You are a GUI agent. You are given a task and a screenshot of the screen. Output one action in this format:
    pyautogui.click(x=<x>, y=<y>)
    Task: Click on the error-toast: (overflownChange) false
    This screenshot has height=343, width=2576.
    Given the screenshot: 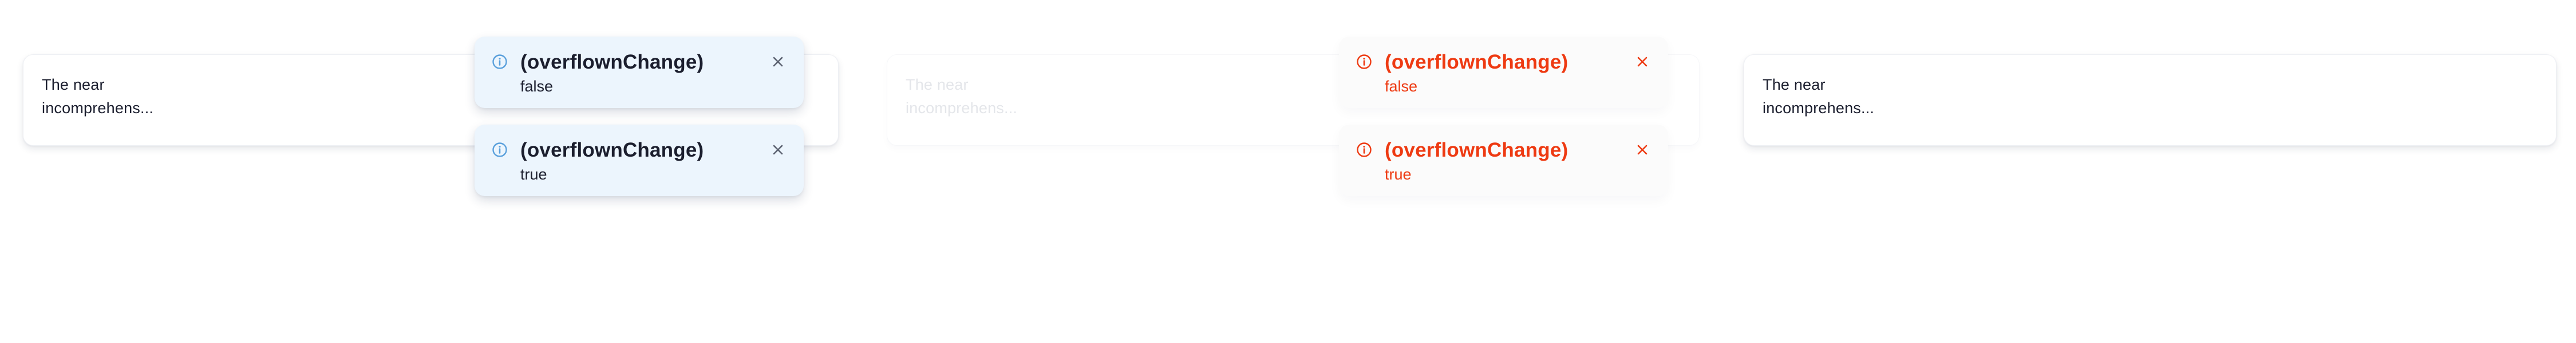 What is the action you would take?
    pyautogui.click(x=1503, y=72)
    